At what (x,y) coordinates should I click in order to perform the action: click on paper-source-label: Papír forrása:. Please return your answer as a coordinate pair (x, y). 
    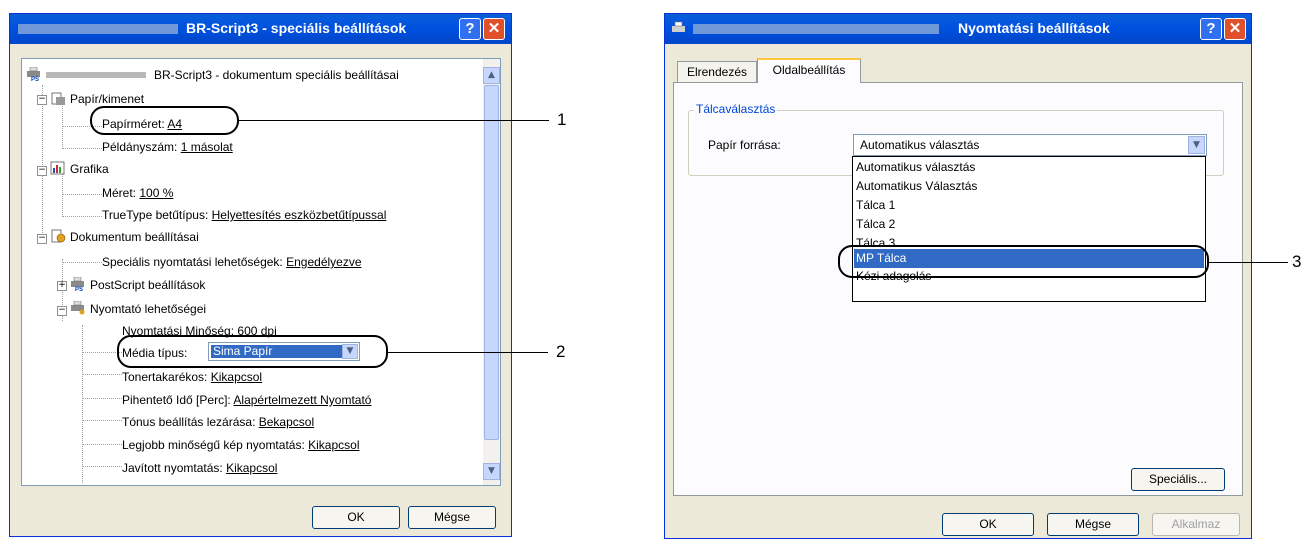
    Looking at the image, I should click on (744, 145).